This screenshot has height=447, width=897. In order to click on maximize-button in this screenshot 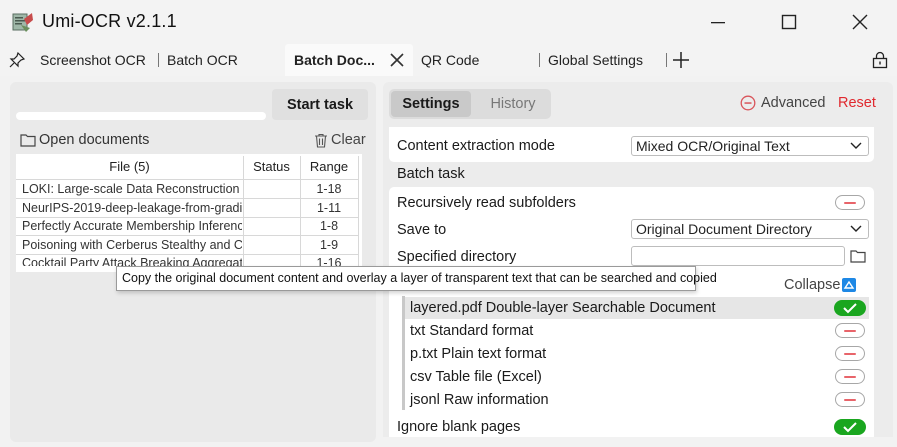, I will do `click(789, 22)`.